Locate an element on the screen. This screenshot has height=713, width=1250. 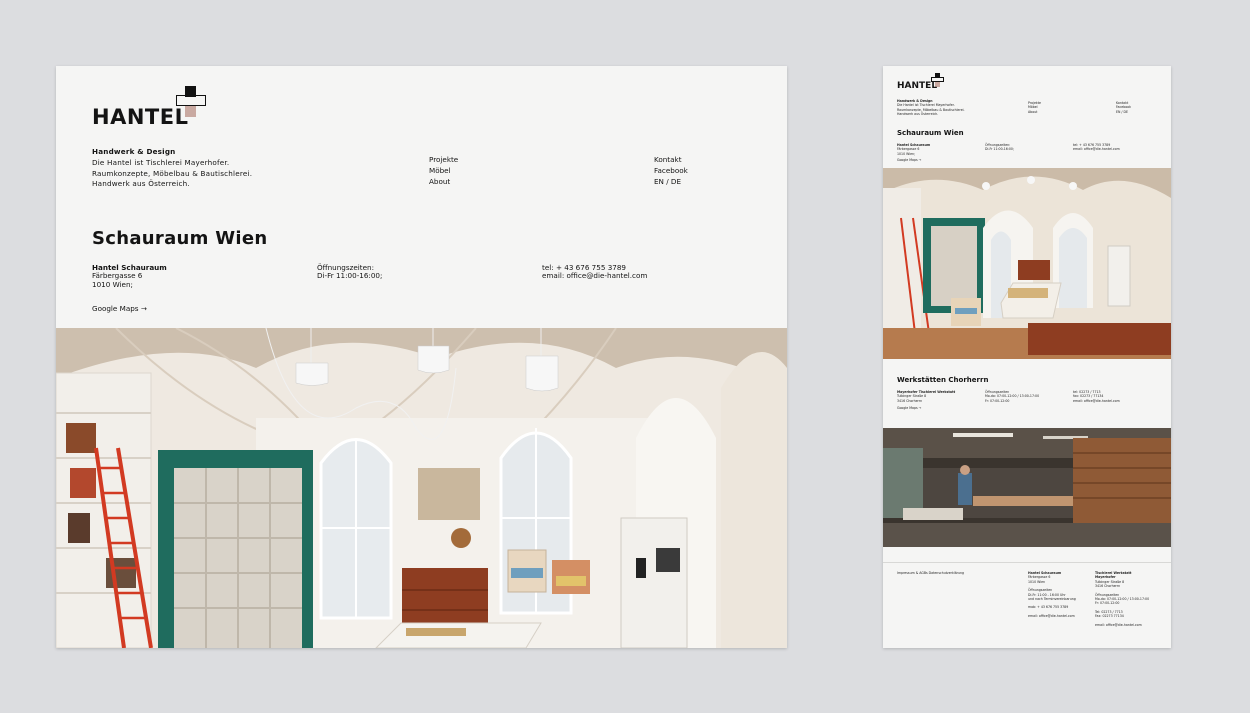
nav-link-kontakt: Kontakt is located at coordinates (671, 160).